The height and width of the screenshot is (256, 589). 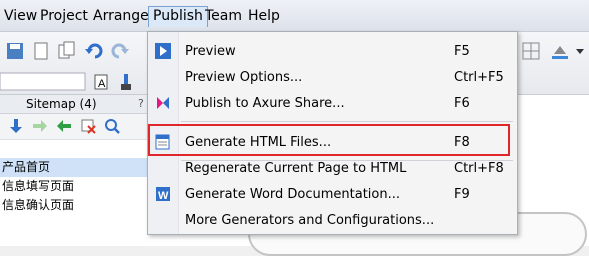 What do you see at coordinates (74, 205) in the screenshot?
I see `sitemap-page-info-confirm: 信息确认页面` at bounding box center [74, 205].